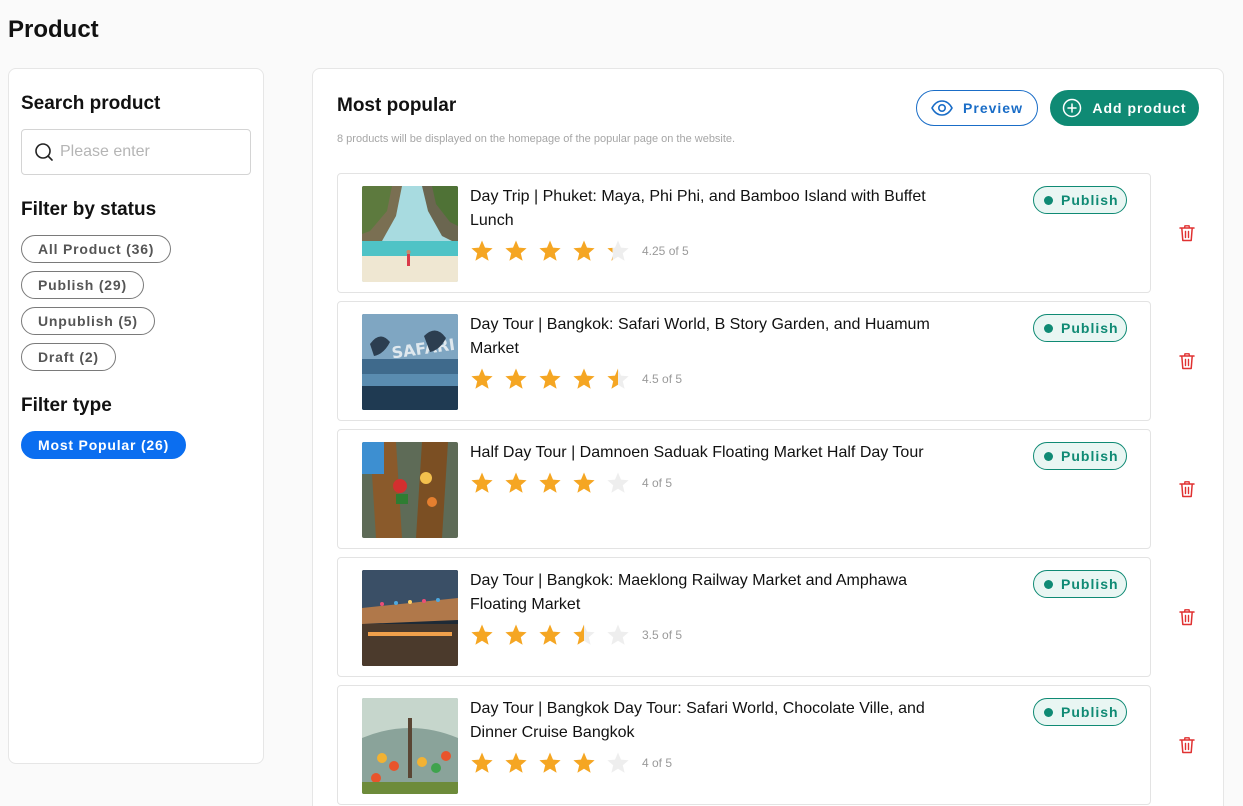 Image resolution: width=1243 pixels, height=806 pixels. Describe the element at coordinates (82, 285) in the screenshot. I see `status-chip-publish: Publish (29)` at that location.